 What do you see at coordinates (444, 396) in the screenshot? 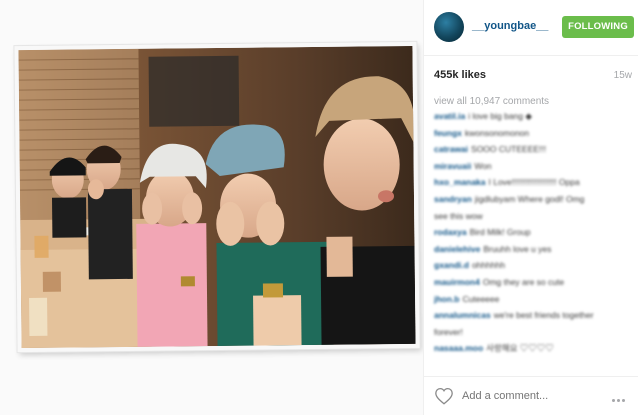
I see `heart-icon` at bounding box center [444, 396].